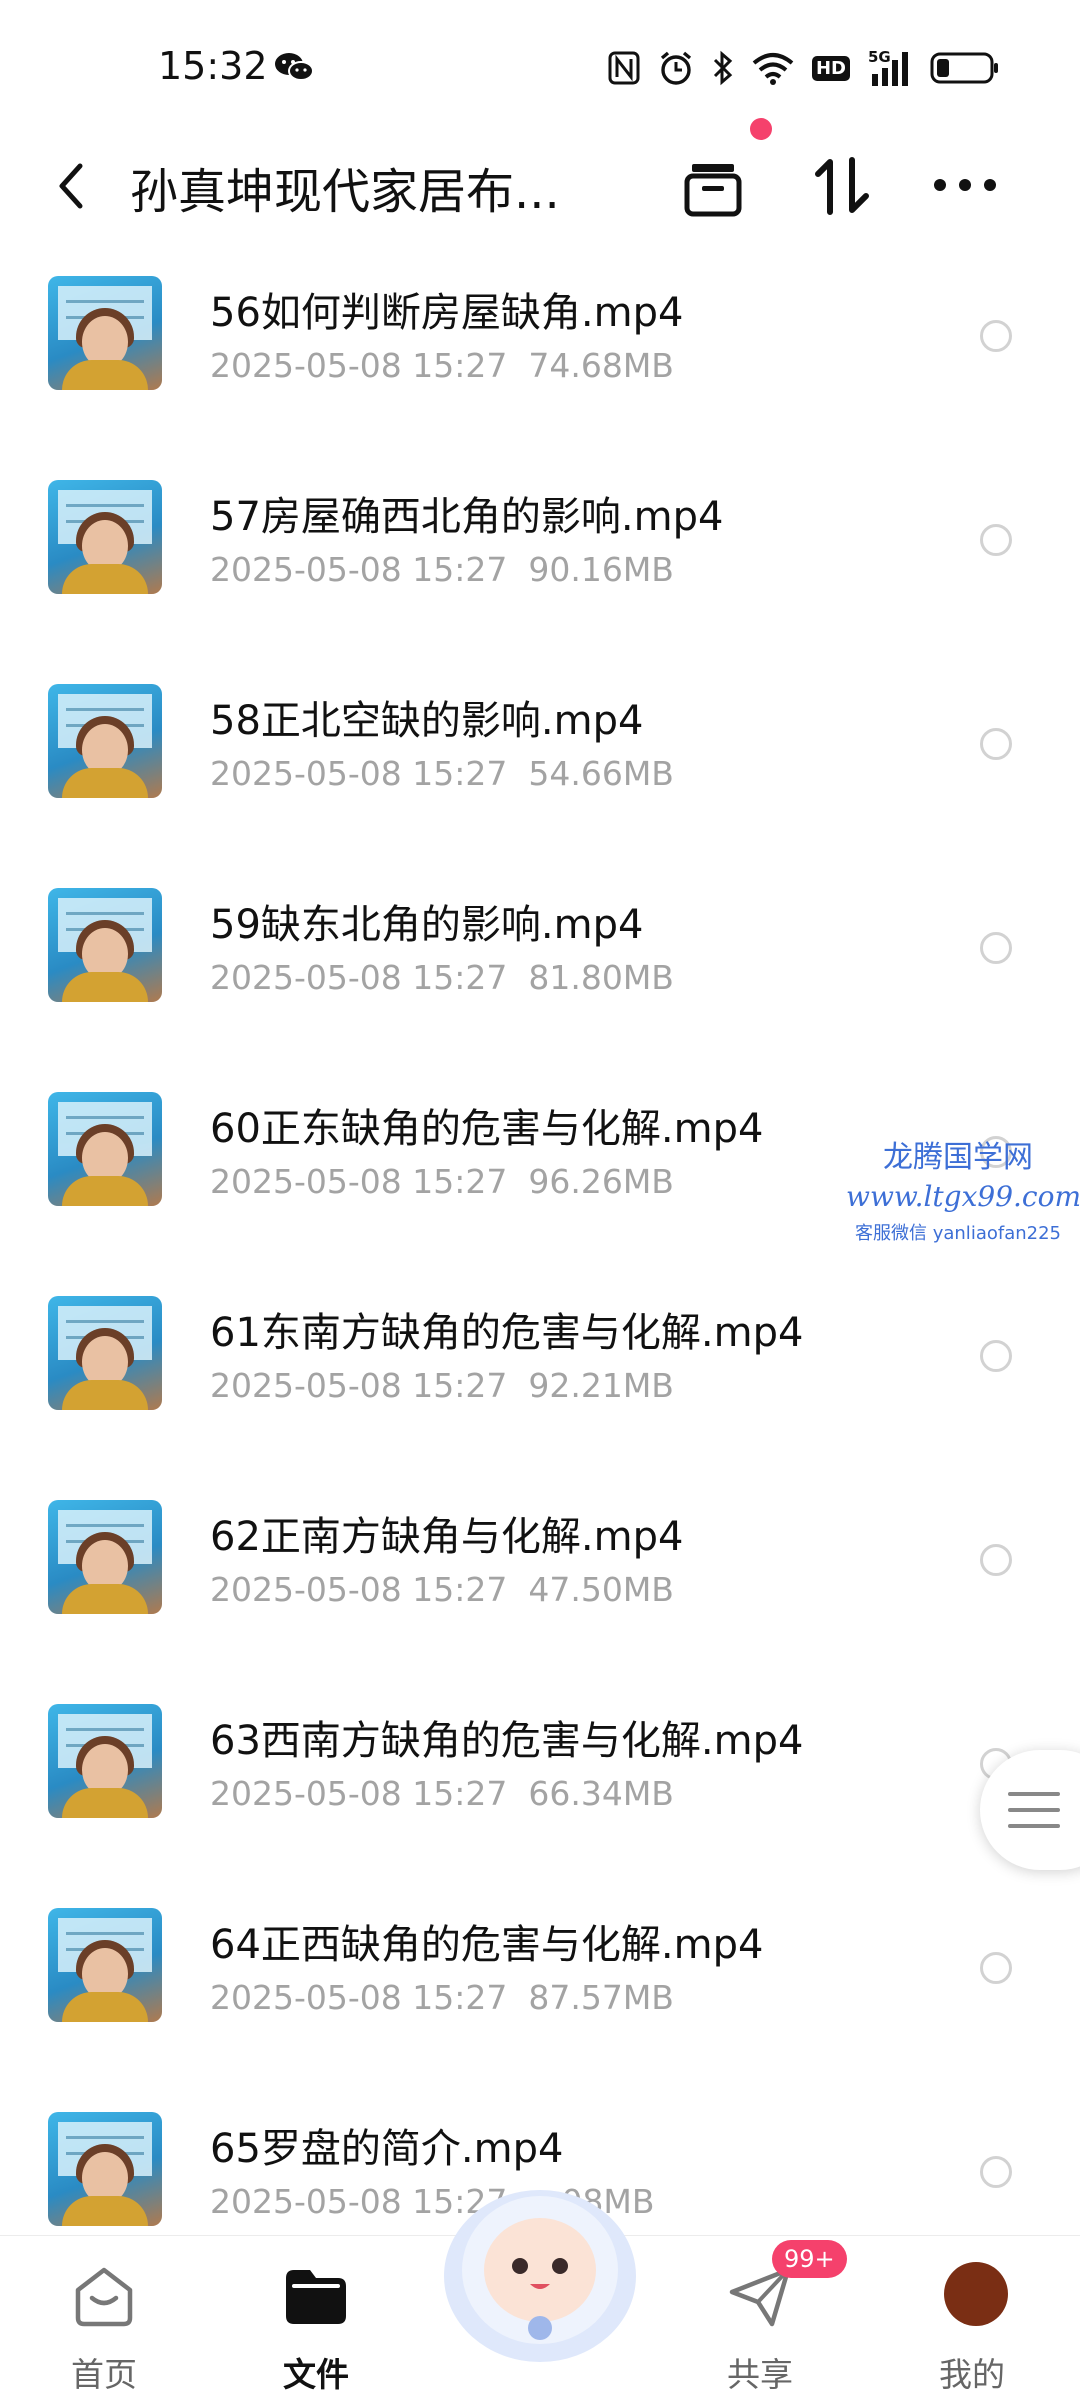 Image resolution: width=1080 pixels, height=2400 pixels. Describe the element at coordinates (487, 1945) in the screenshot. I see `file-name: 64正西缺角的危害与化解.mp4` at that location.